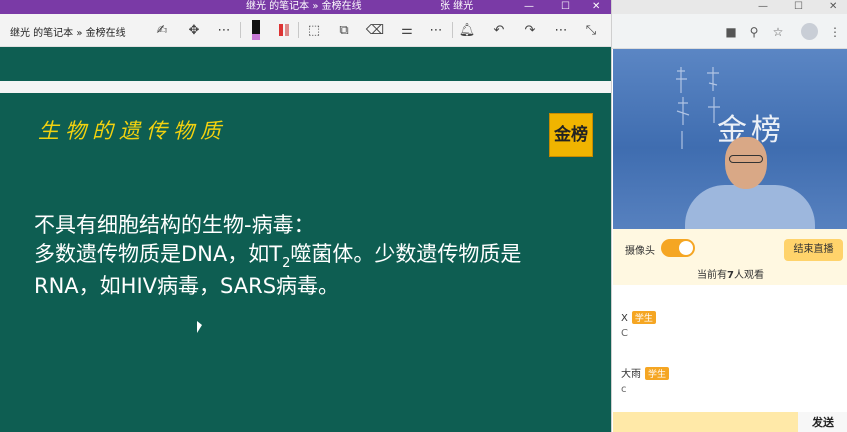 The image size is (847, 432). I want to click on lesson-line-2-part-a: 多数遗传物质是DNA，如T, so click(158, 254).